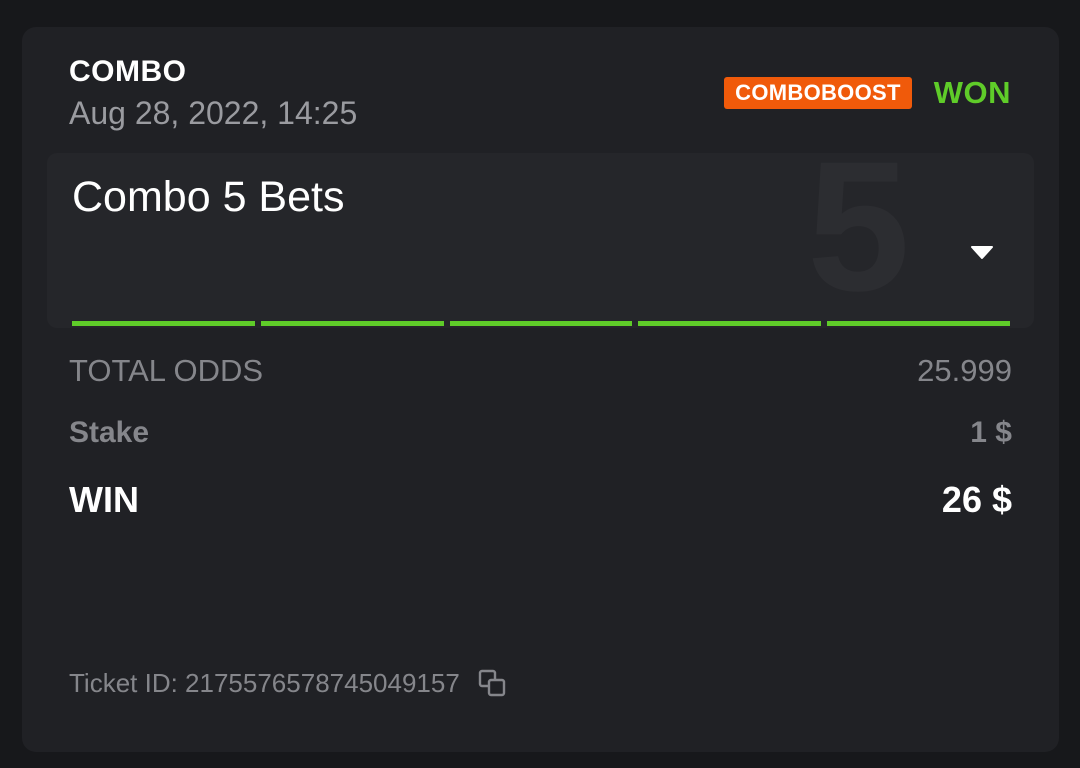  I want to click on win-label: WIN, so click(104, 499).